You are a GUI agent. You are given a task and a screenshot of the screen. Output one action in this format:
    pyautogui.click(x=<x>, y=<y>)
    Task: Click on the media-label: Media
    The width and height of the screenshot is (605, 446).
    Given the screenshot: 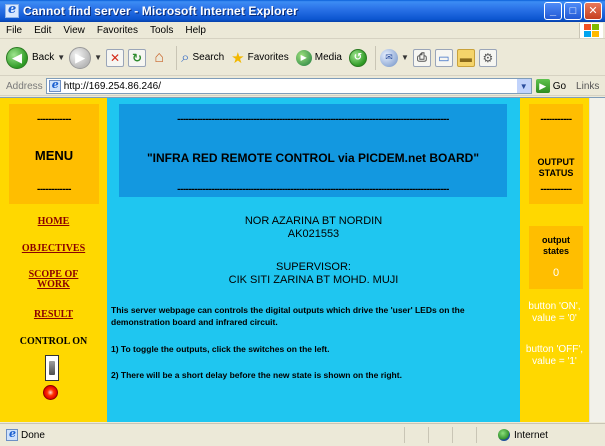 What is the action you would take?
    pyautogui.click(x=328, y=57)
    